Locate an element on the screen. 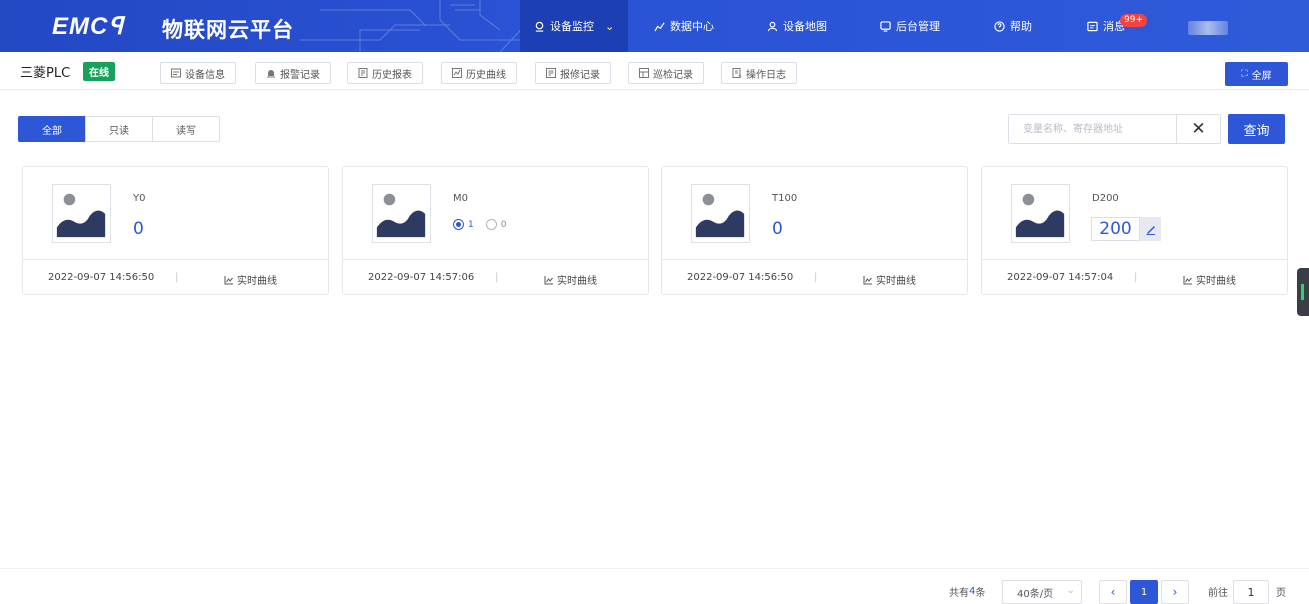 The image size is (1309, 604). operation-log-button: 操作日志 is located at coordinates (759, 73).